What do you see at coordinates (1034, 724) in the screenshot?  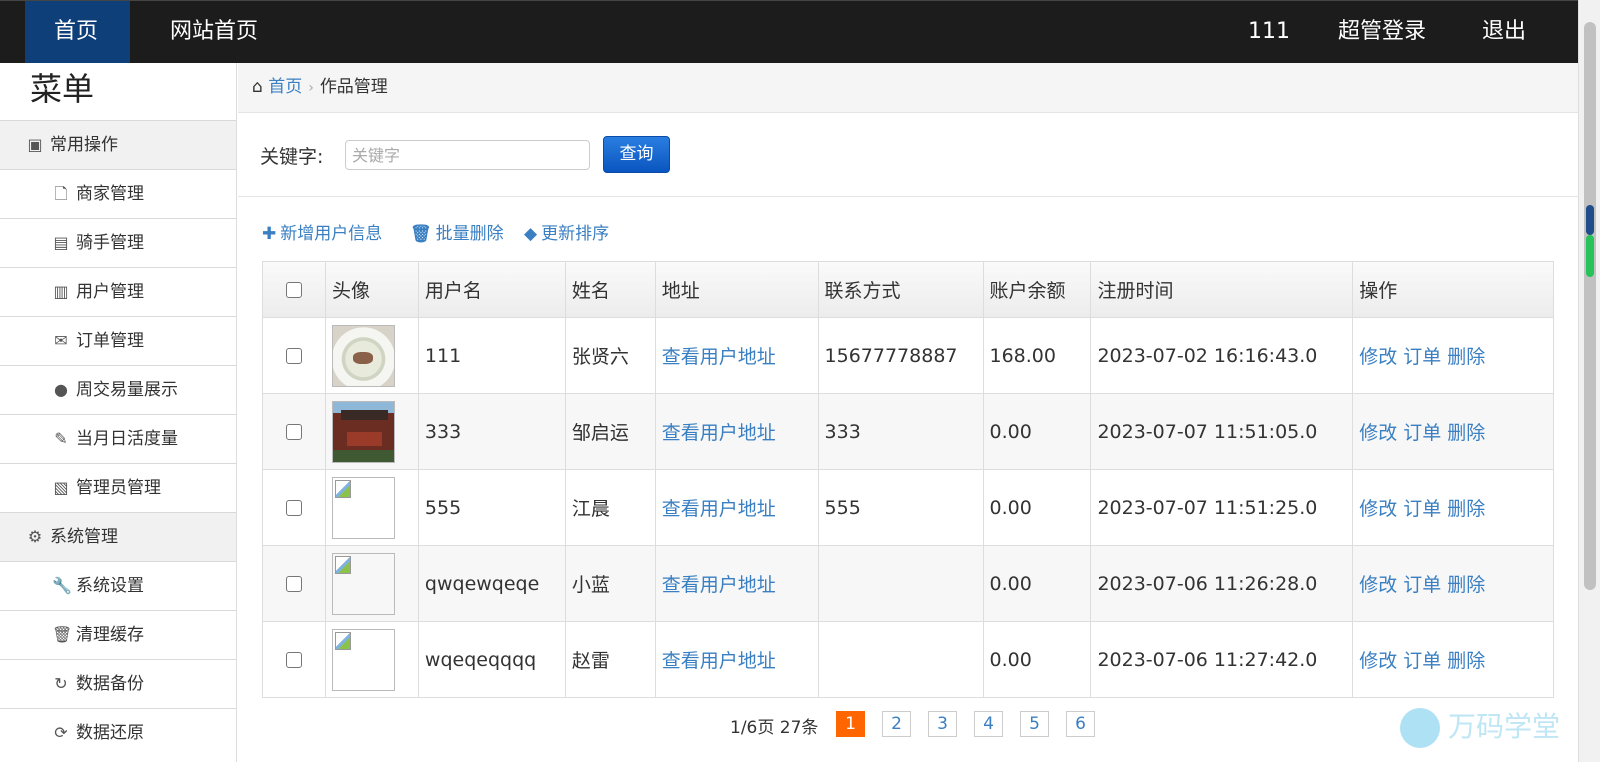 I see `page-5: 5` at bounding box center [1034, 724].